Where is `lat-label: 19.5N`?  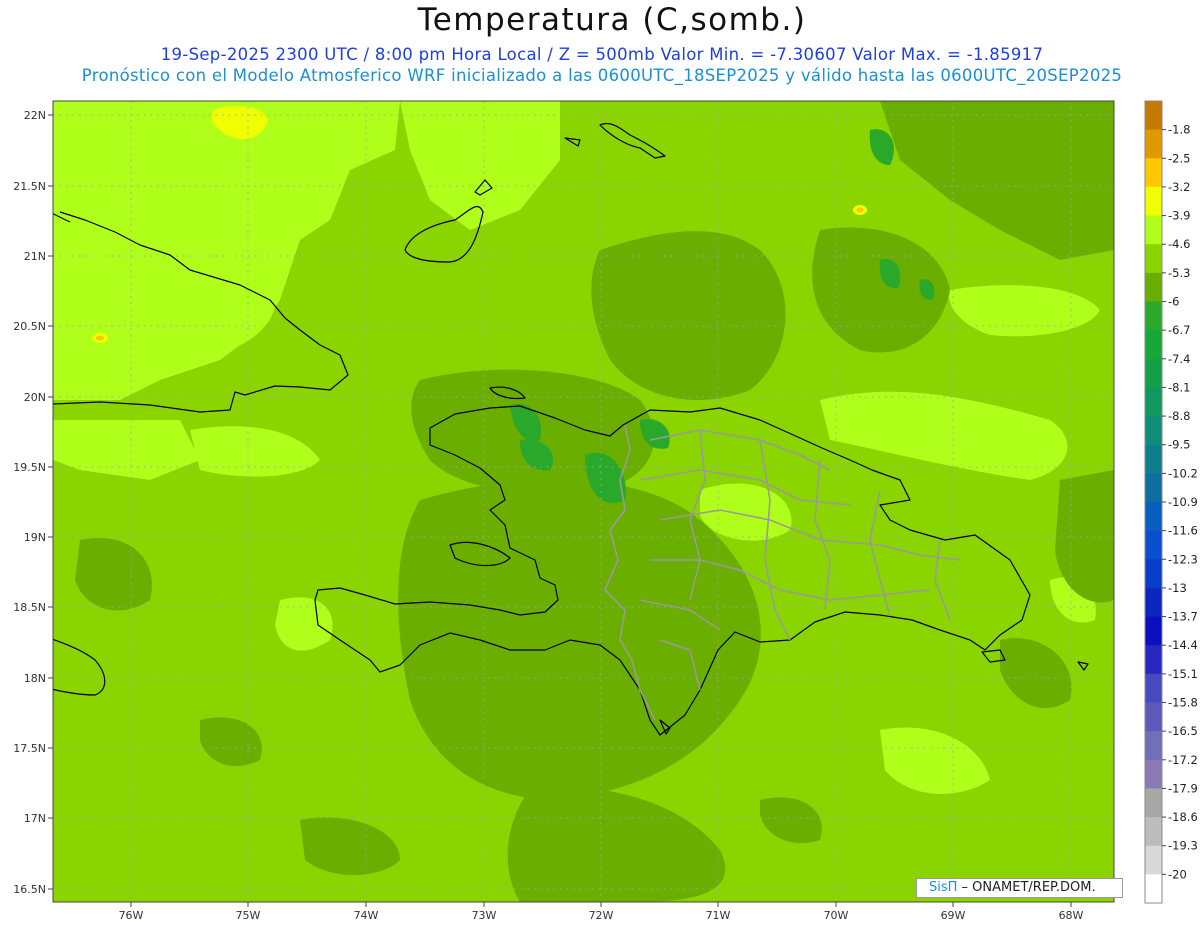 lat-label: 19.5N is located at coordinates (29, 467).